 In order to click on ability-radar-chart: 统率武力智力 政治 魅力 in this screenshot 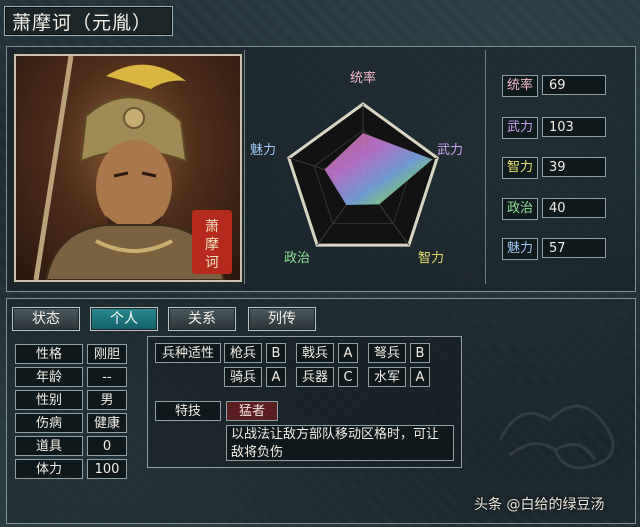, I will do `click(356, 168)`.